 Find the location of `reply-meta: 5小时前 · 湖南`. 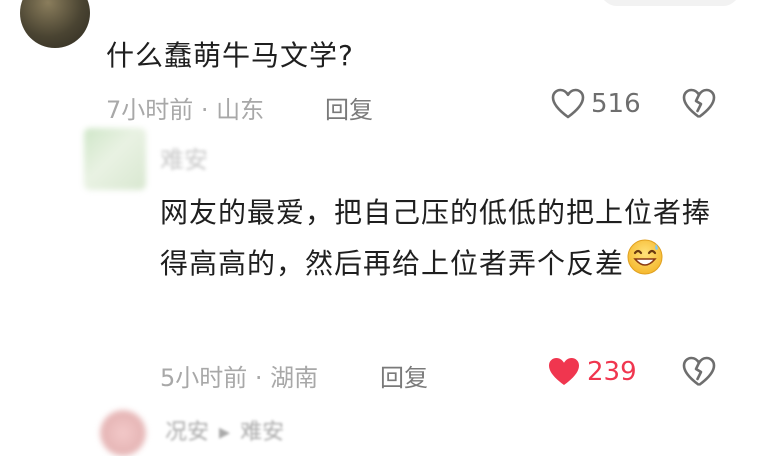

reply-meta: 5小时前 · 湖南 is located at coordinates (239, 375).